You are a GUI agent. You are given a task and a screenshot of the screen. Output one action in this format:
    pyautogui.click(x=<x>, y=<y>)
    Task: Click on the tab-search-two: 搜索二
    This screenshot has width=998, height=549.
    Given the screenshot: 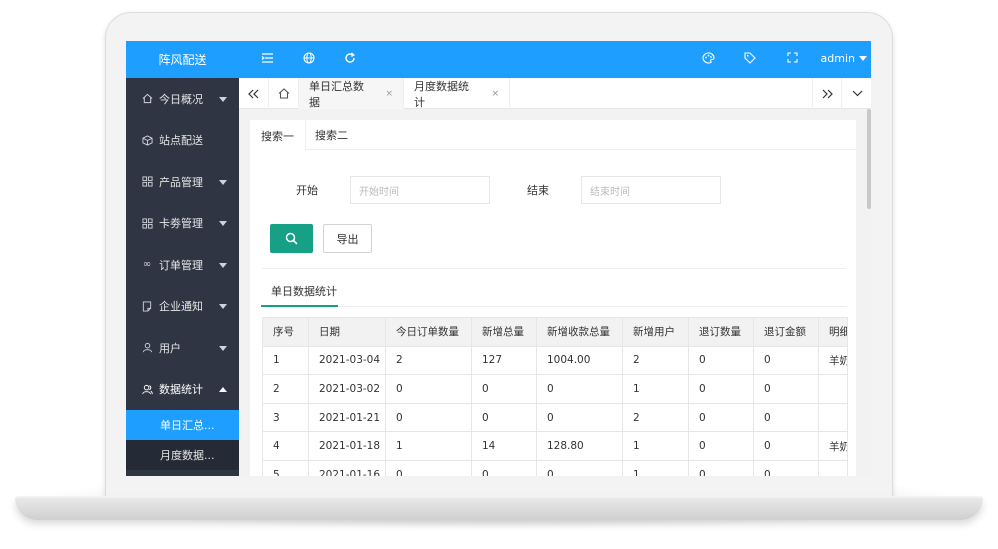 What is the action you would take?
    pyautogui.click(x=331, y=135)
    